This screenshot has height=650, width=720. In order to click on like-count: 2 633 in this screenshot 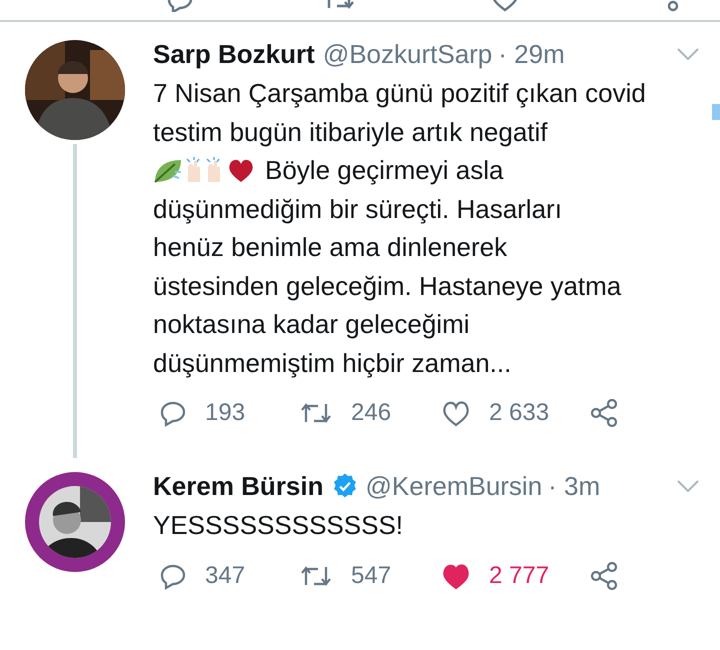, I will do `click(519, 413)`.